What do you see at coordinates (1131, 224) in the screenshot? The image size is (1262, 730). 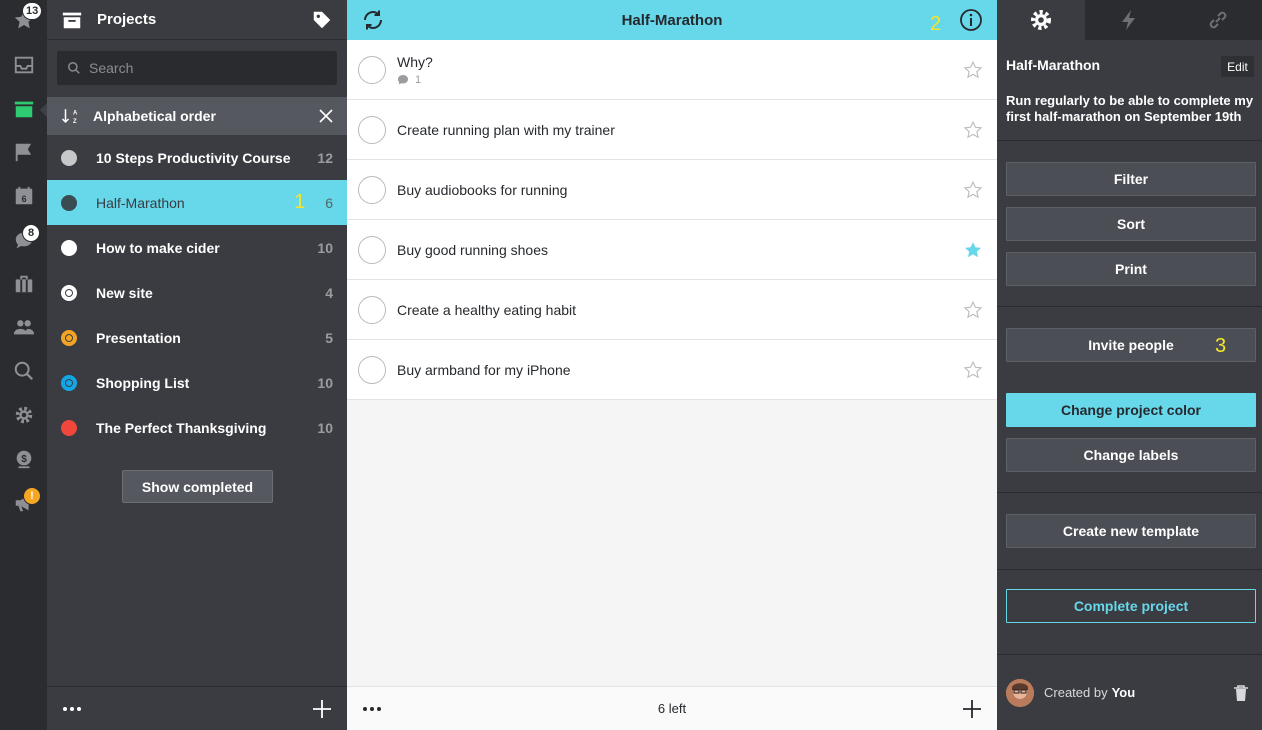 I see `sort-button: Sort` at bounding box center [1131, 224].